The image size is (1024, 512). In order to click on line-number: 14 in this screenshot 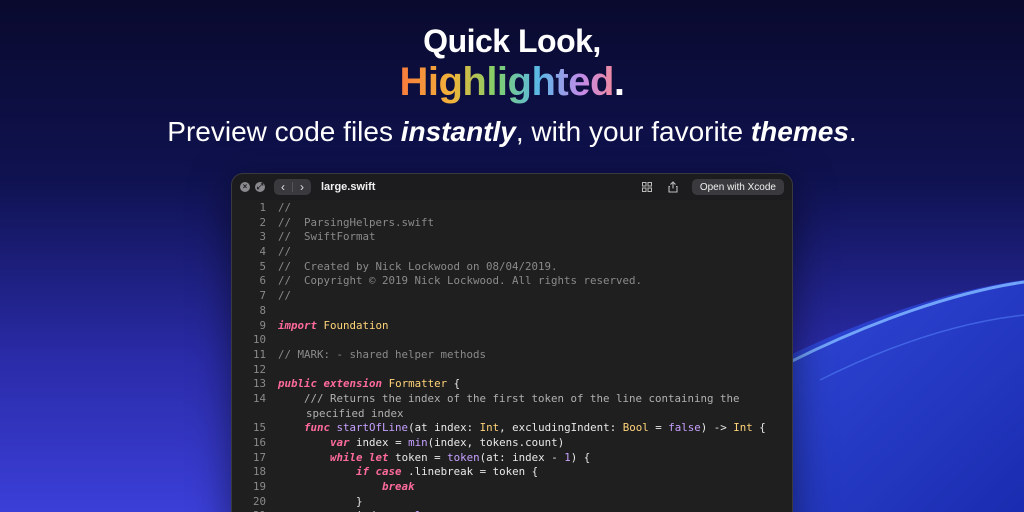, I will do `click(259, 398)`.